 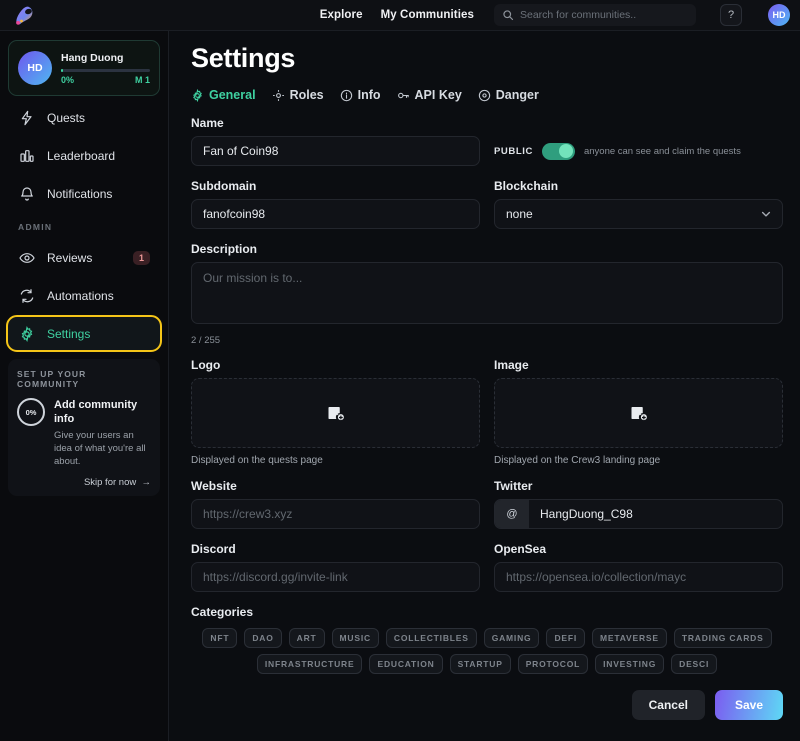 I want to click on opensea-label: OpenSea, so click(x=520, y=549).